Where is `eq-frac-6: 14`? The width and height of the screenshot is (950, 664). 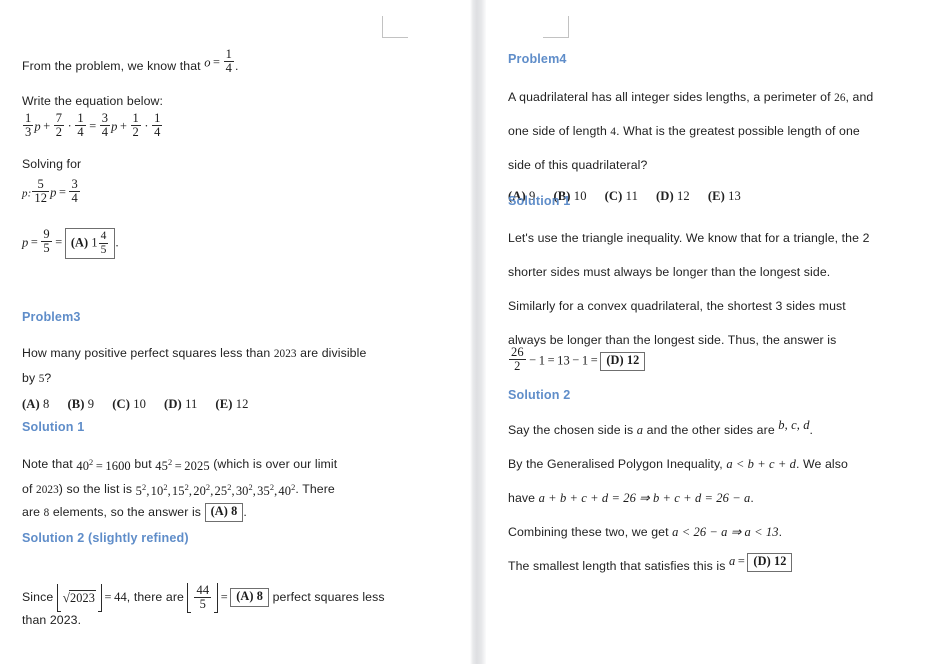 eq-frac-6: 14 is located at coordinates (157, 125).